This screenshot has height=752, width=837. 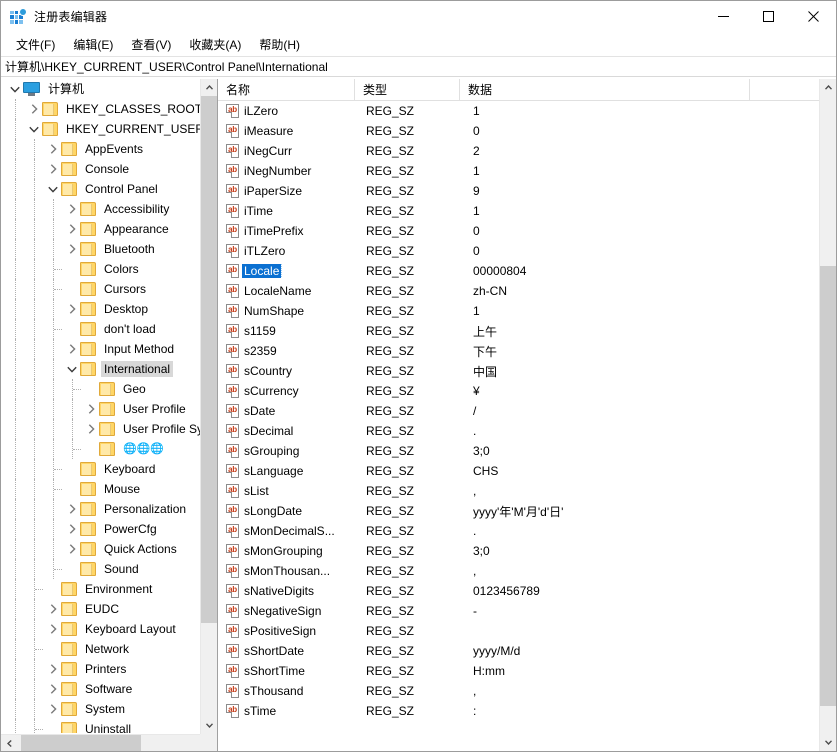 What do you see at coordinates (527, 371) in the screenshot?
I see `value-row: ab sCountry REG_SZ 中国` at bounding box center [527, 371].